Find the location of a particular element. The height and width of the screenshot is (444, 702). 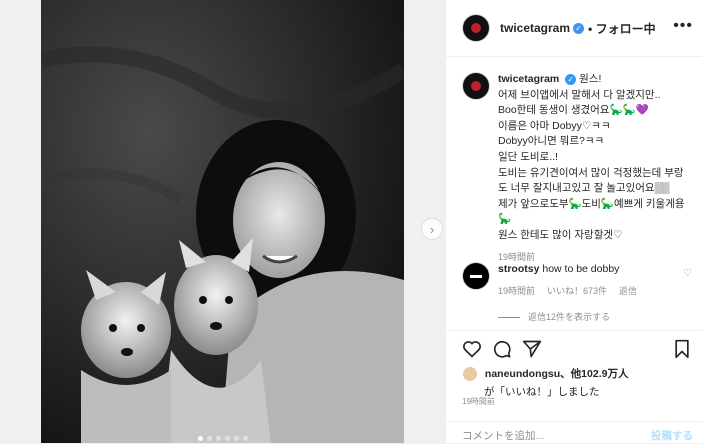

add-comment-bar: コメントを追加... 投稿する is located at coordinates (574, 432).